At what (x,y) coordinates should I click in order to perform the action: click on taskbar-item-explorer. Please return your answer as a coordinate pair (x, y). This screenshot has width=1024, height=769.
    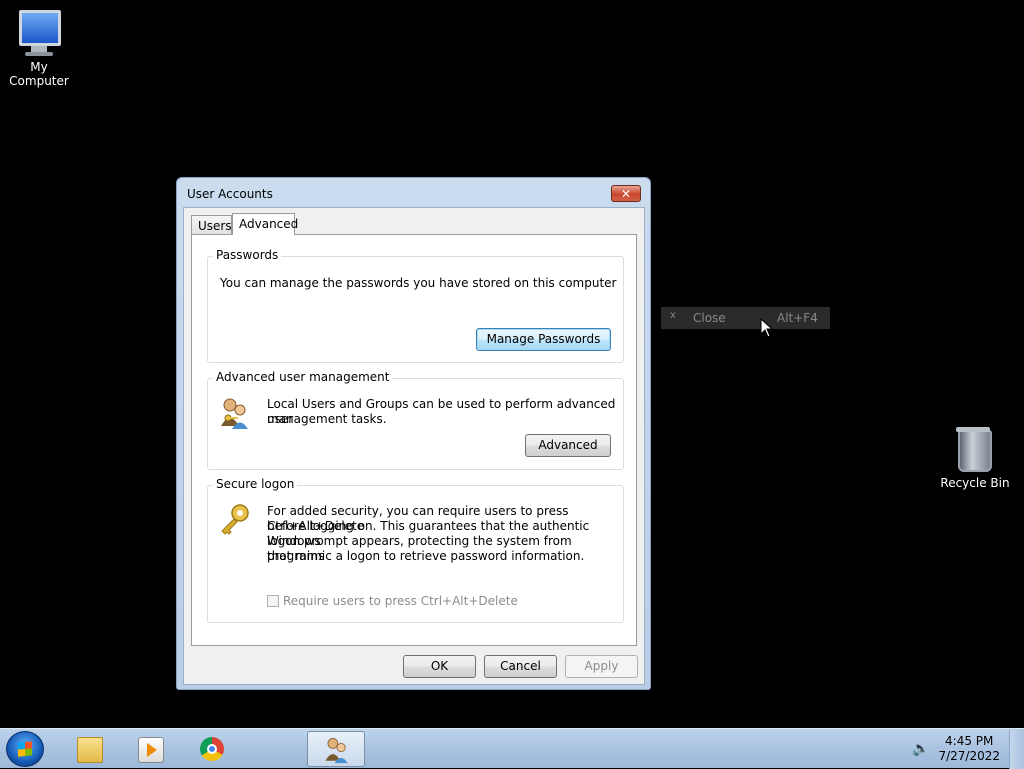
    Looking at the image, I should click on (89, 749).